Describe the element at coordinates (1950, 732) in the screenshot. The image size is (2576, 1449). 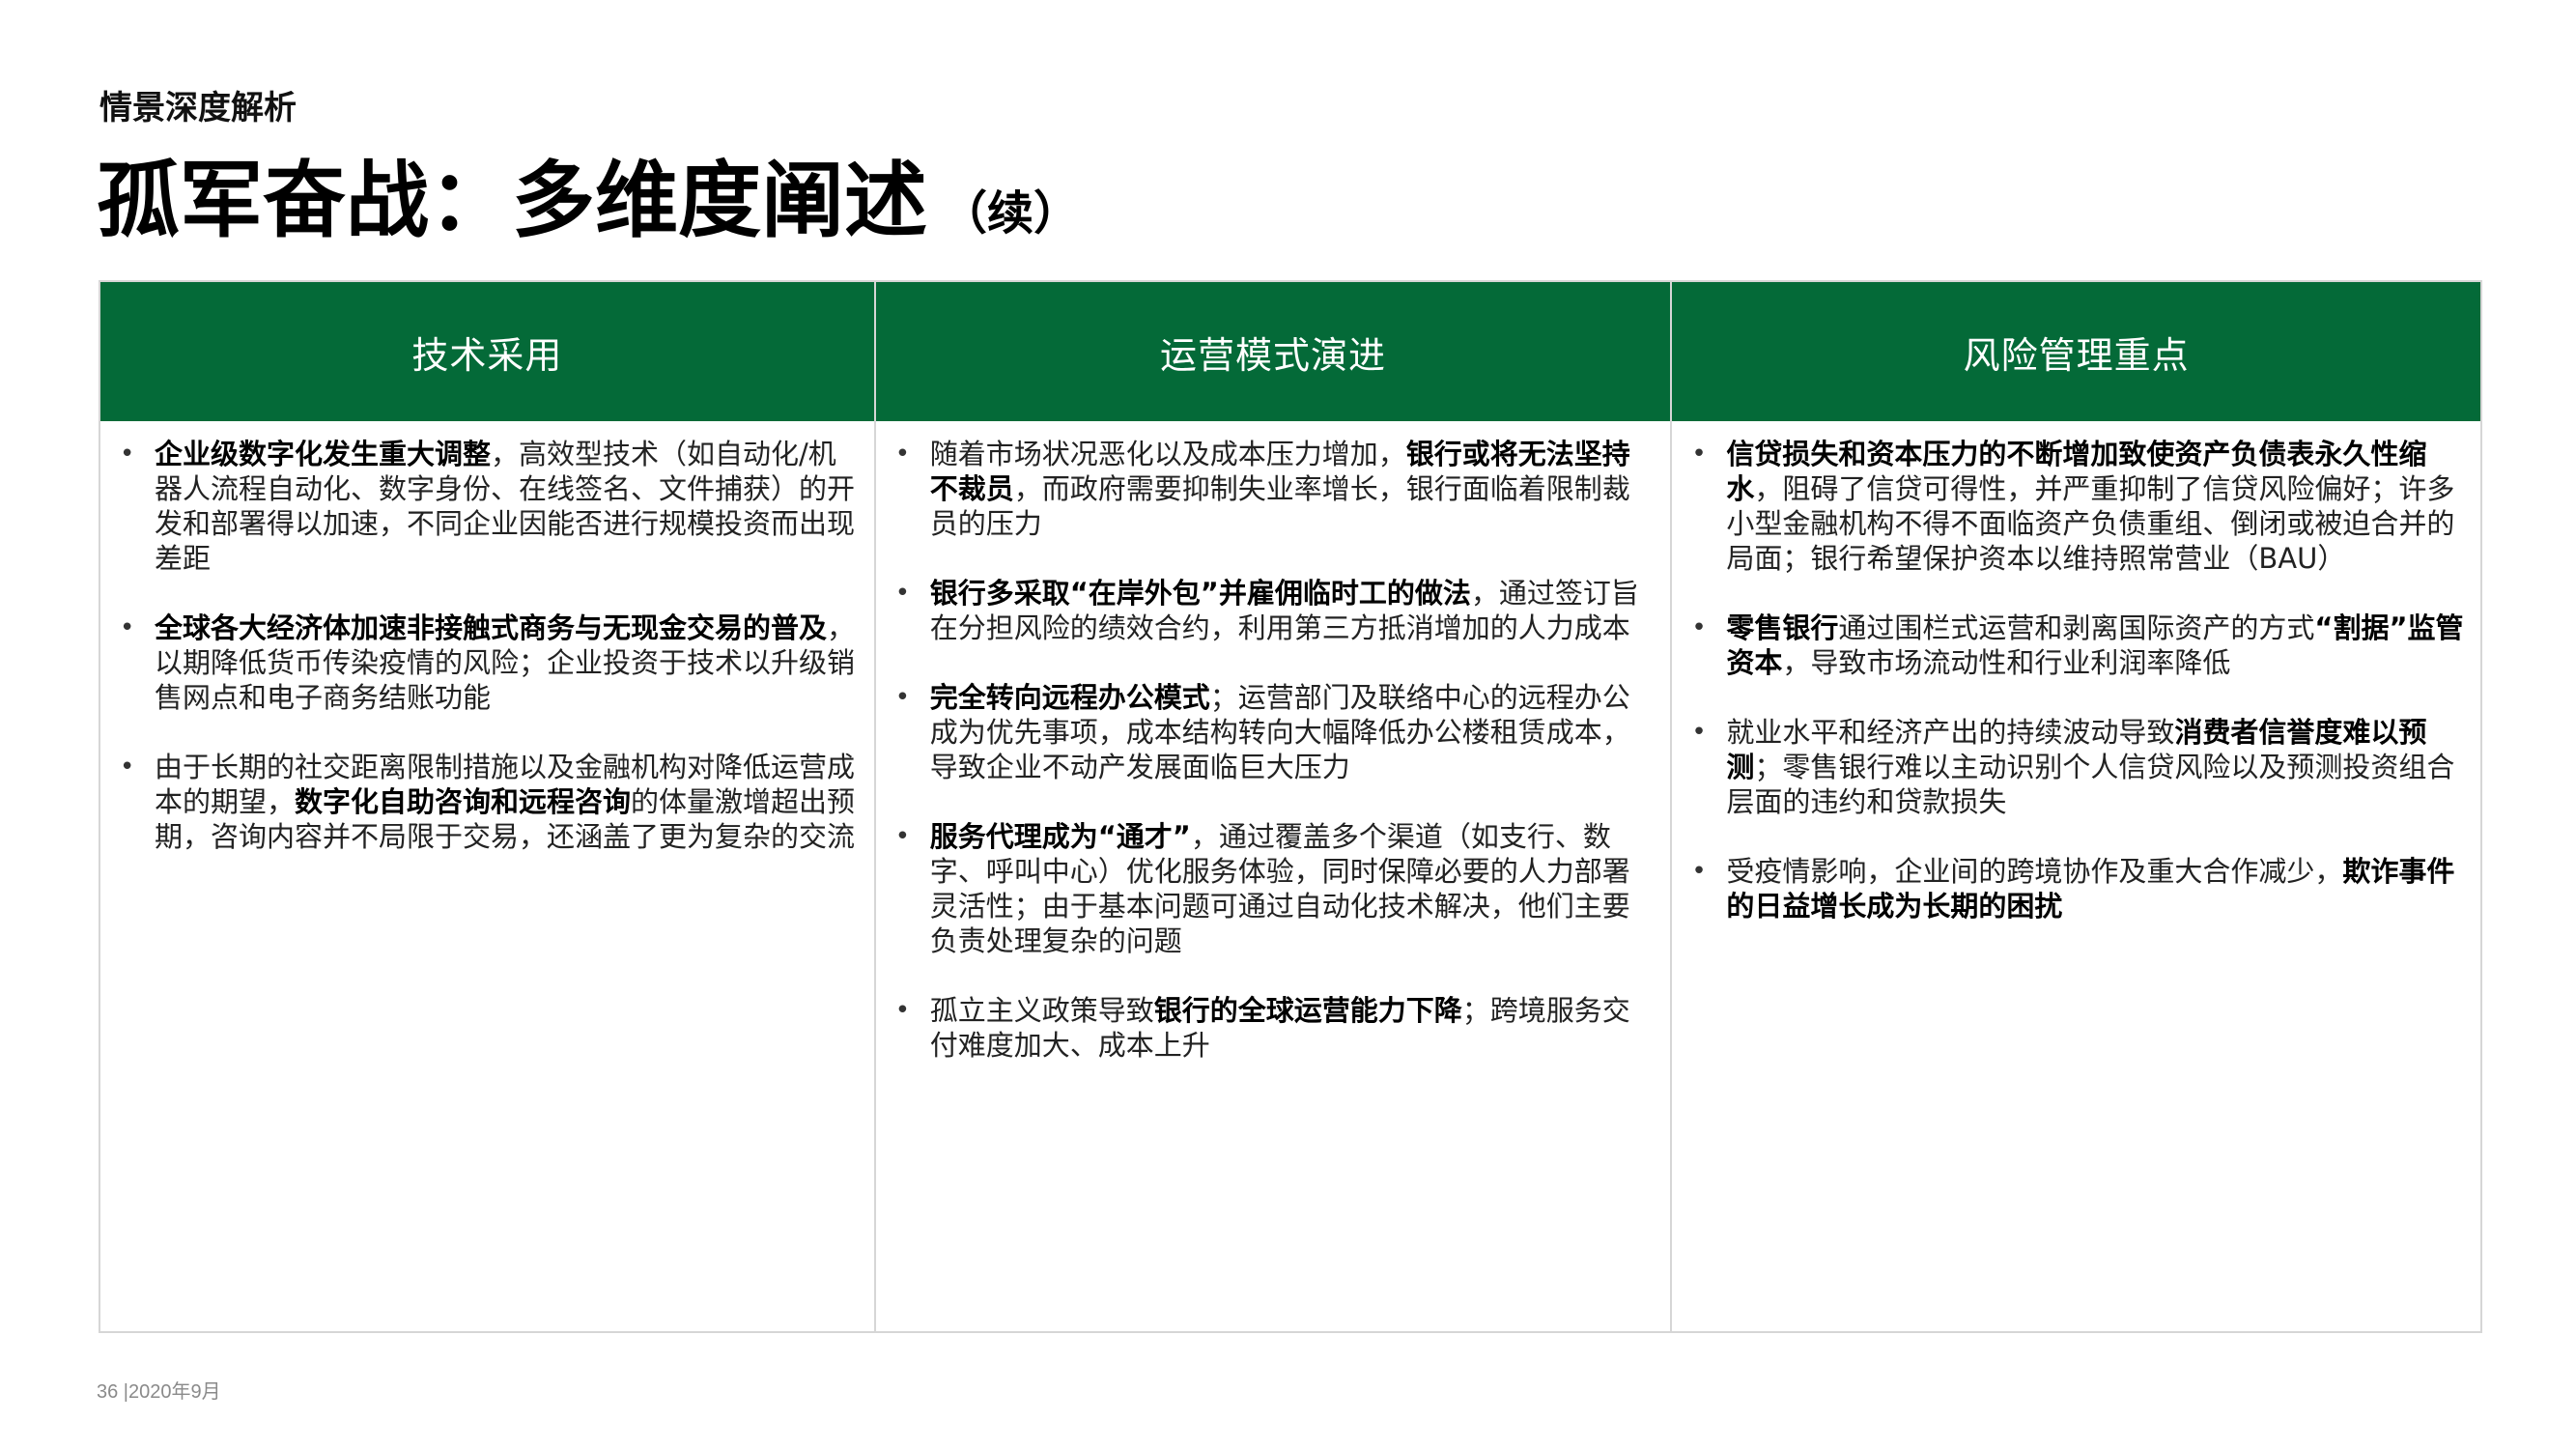
I see `bullet-text: 就业水平和经济产出的持续波动导致` at that location.